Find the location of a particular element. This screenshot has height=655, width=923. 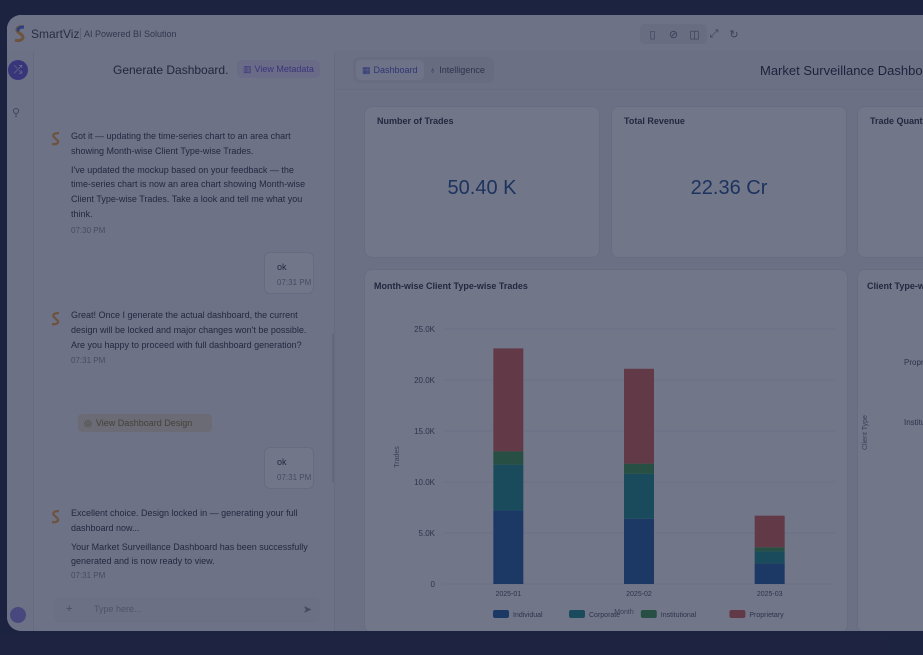

chat-header: Generate Dashboard. ▥ View Metadata is located at coordinates (184, 70).